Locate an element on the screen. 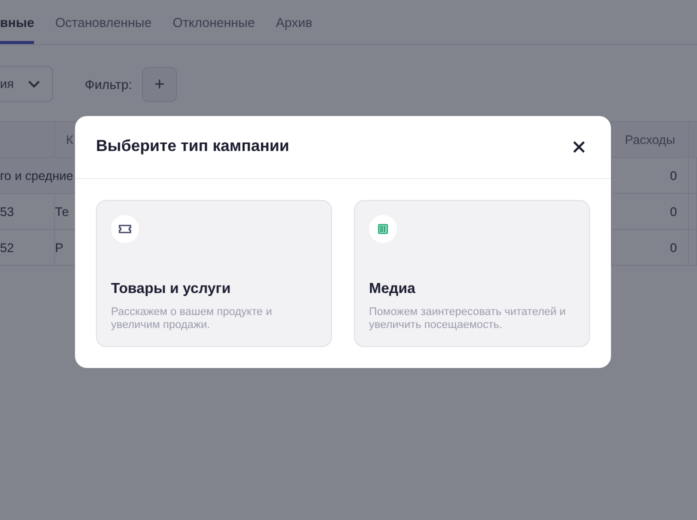  filter-label: Фильтр: is located at coordinates (108, 84).